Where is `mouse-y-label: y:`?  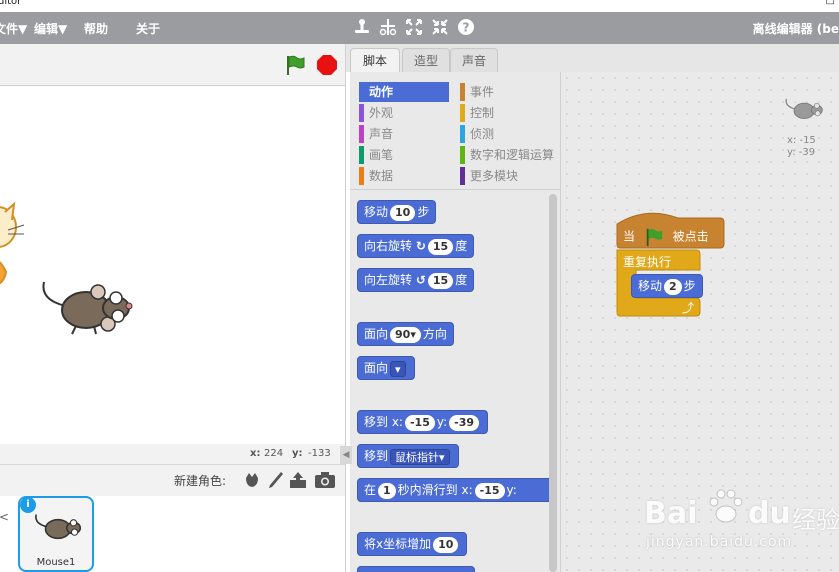
mouse-y-label: y: is located at coordinates (297, 453).